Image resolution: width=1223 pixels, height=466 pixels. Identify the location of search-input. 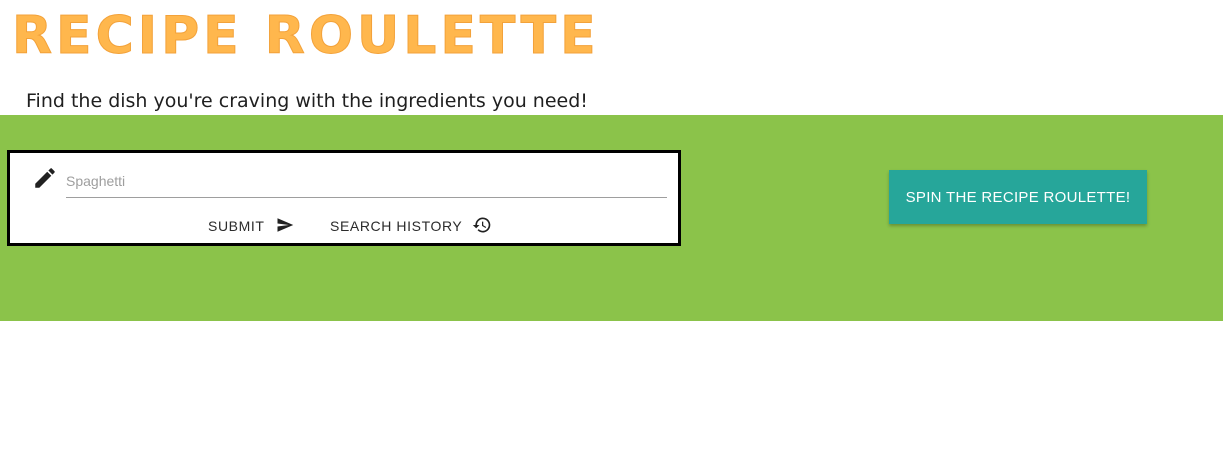
(366, 181).